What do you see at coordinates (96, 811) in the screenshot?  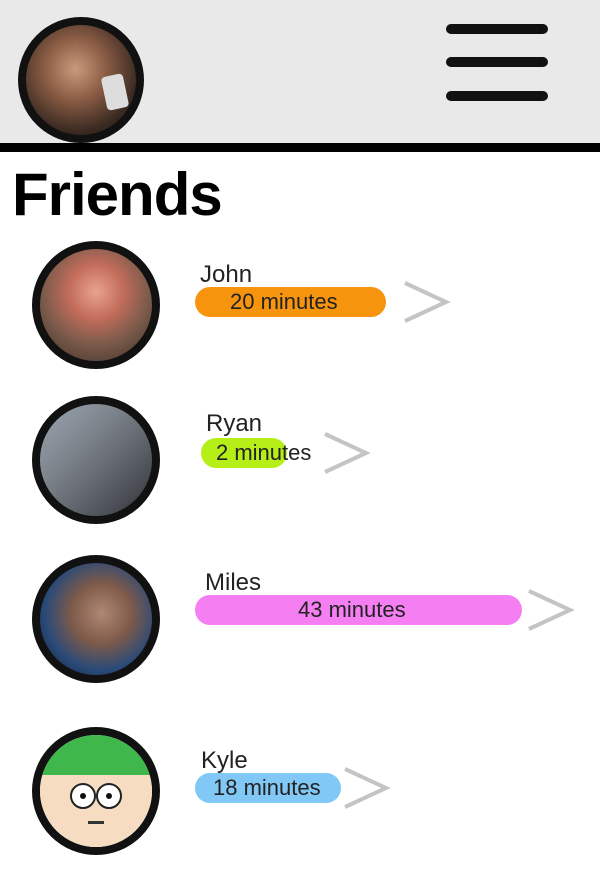 I see `cartoon-face` at bounding box center [96, 811].